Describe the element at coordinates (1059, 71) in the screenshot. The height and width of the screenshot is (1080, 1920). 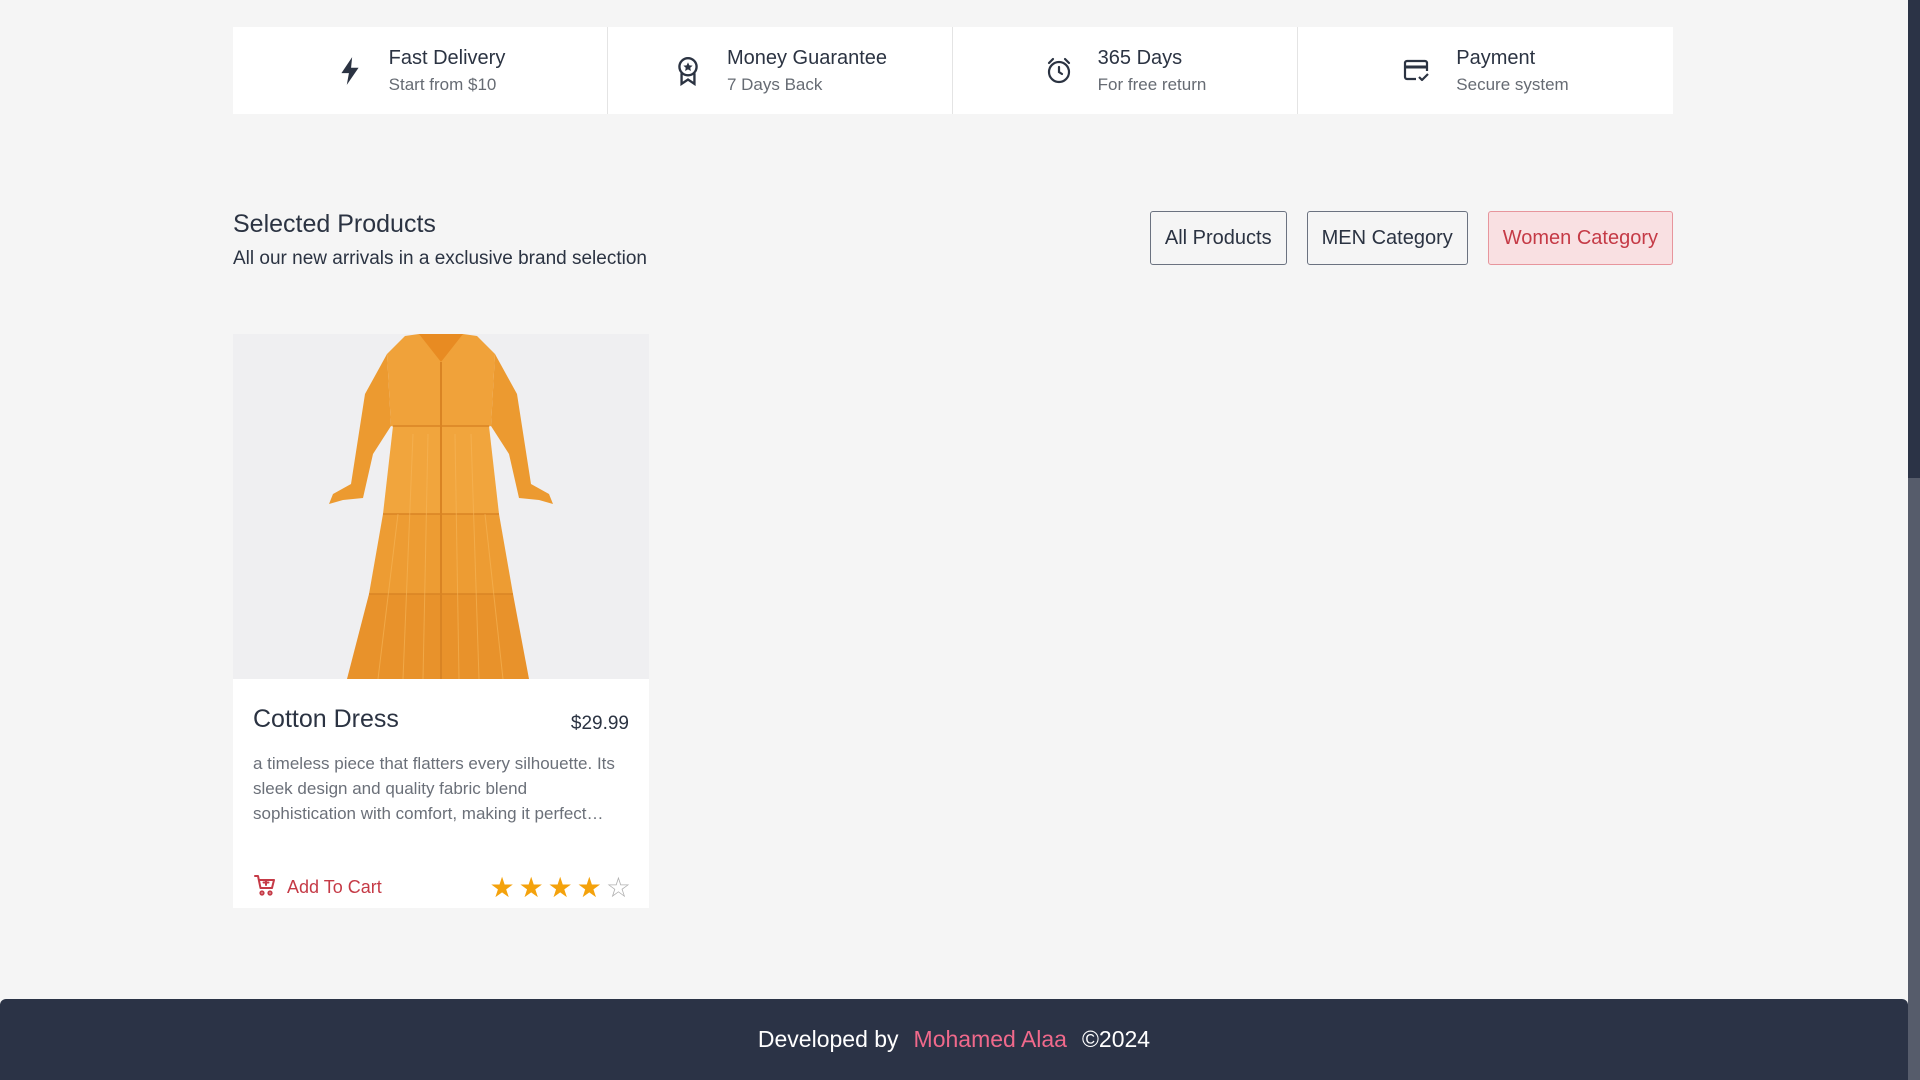
I see `alarm-clock-icon` at that location.